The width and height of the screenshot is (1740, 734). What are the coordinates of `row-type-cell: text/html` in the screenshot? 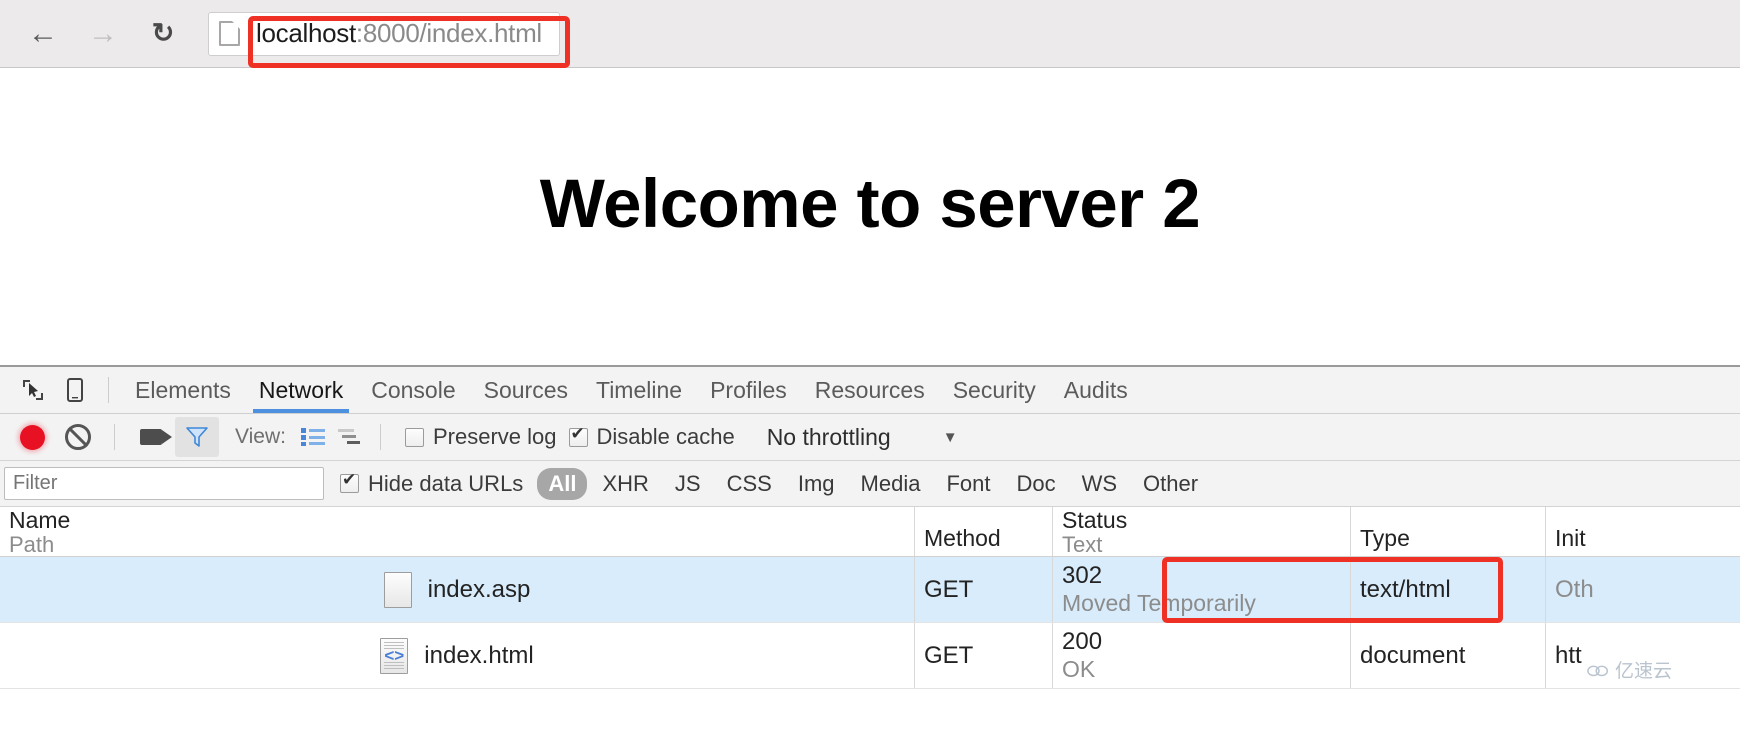 It's located at (1448, 589).